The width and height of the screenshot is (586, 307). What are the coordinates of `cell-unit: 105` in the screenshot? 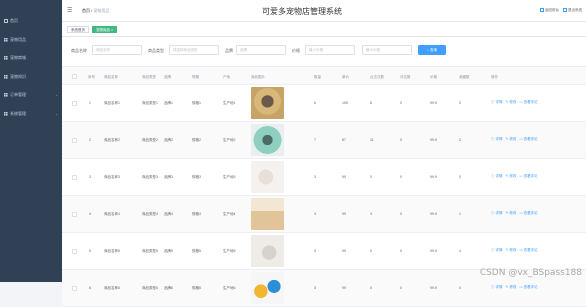 It's located at (345, 103).